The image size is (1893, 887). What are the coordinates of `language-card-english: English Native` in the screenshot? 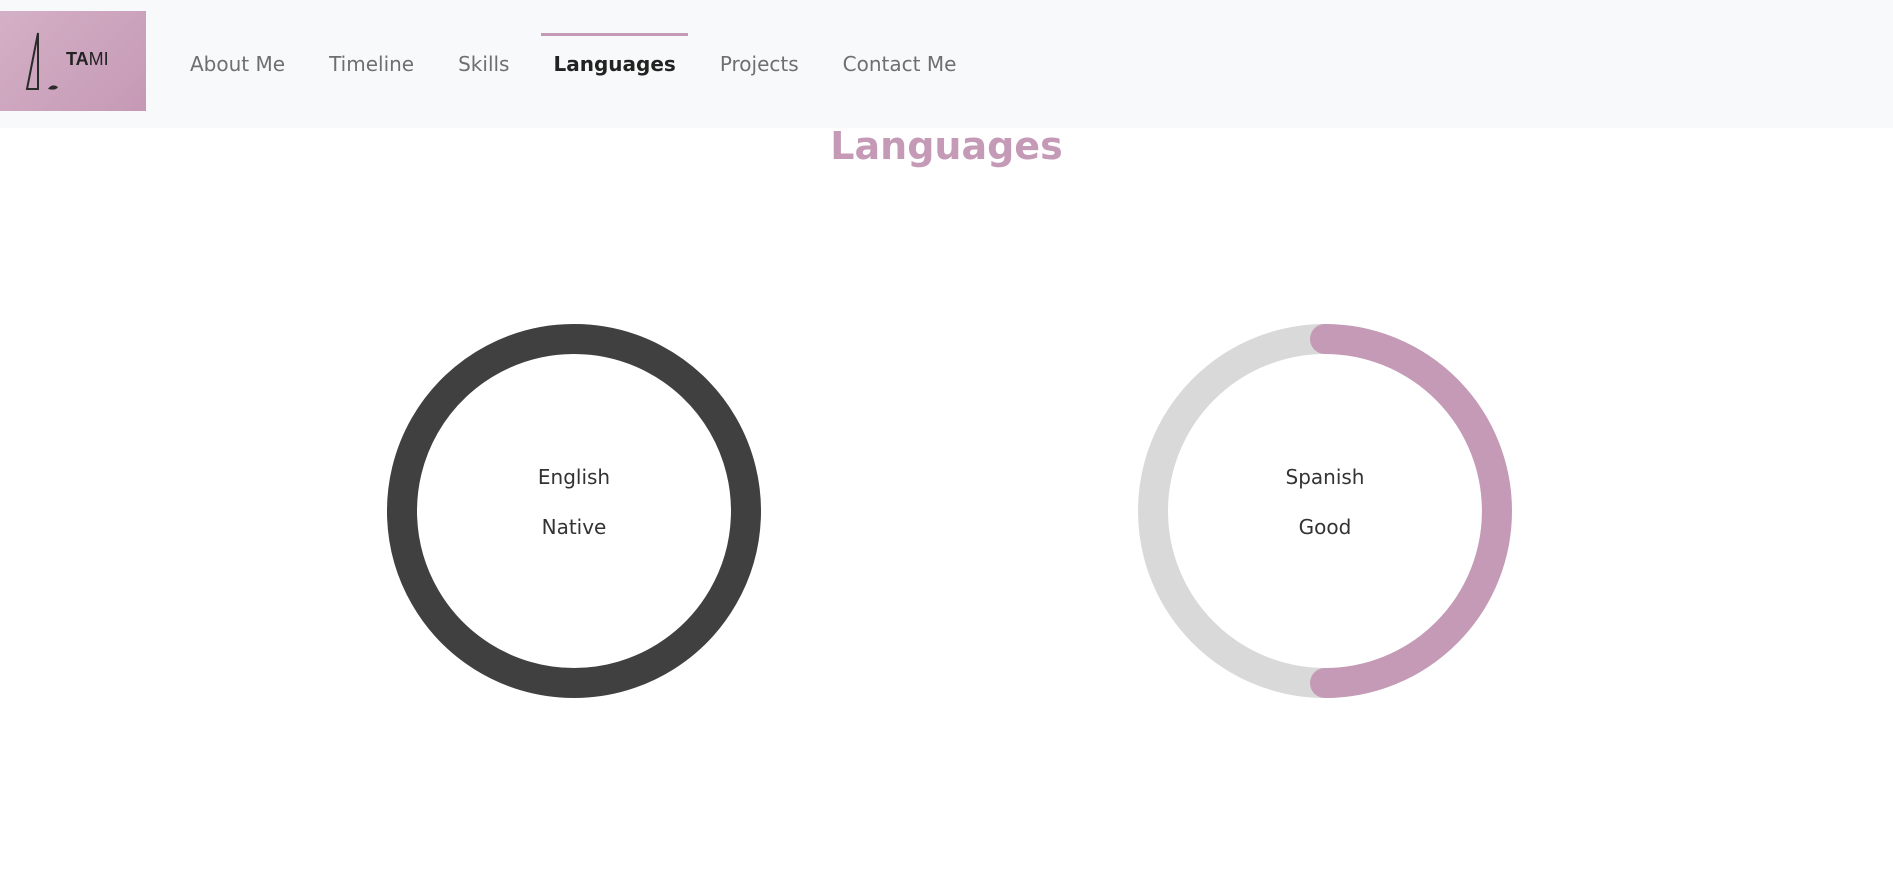 It's located at (574, 511).